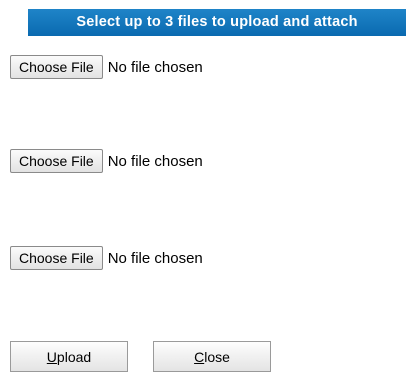 Image resolution: width=417 pixels, height=373 pixels. Describe the element at coordinates (51, 357) in the screenshot. I see `upload-mnemonic: U` at that location.